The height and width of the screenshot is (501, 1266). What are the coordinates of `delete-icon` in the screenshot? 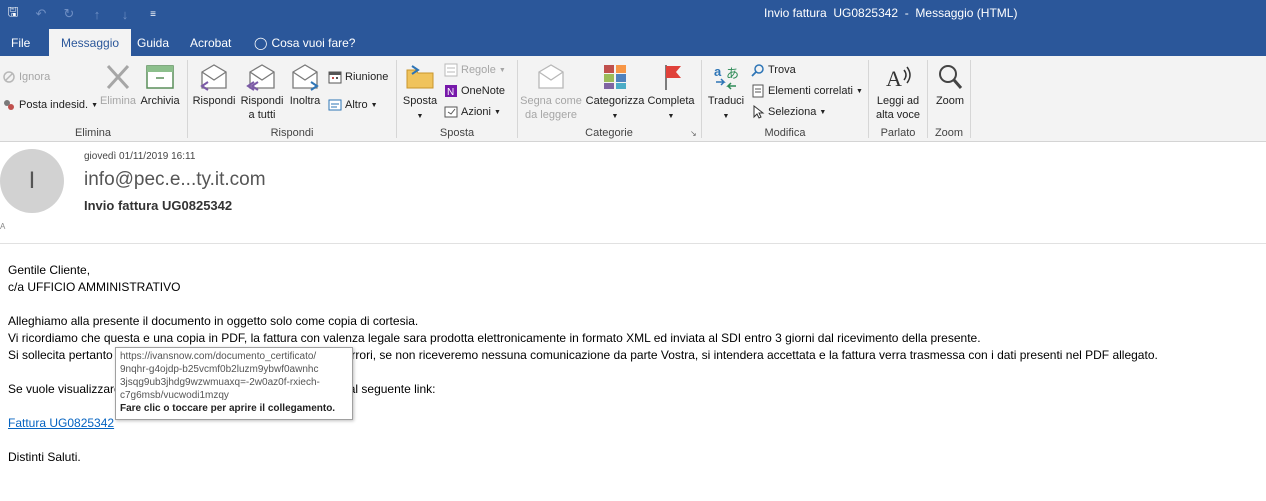 It's located at (118, 77).